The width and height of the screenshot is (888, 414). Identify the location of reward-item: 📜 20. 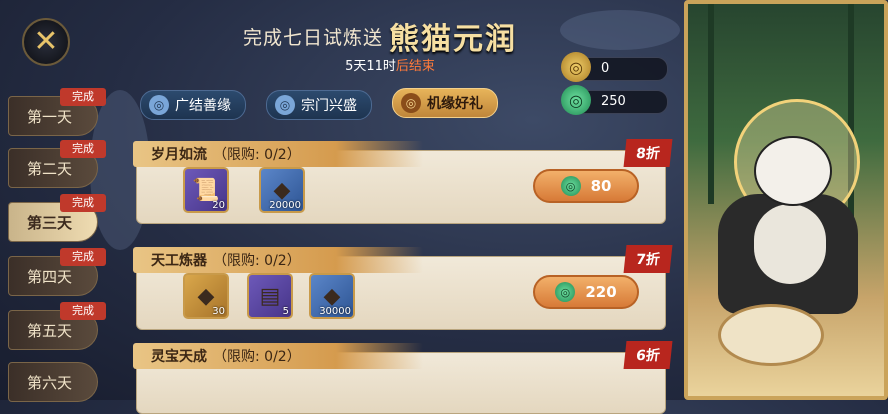
(206, 190).